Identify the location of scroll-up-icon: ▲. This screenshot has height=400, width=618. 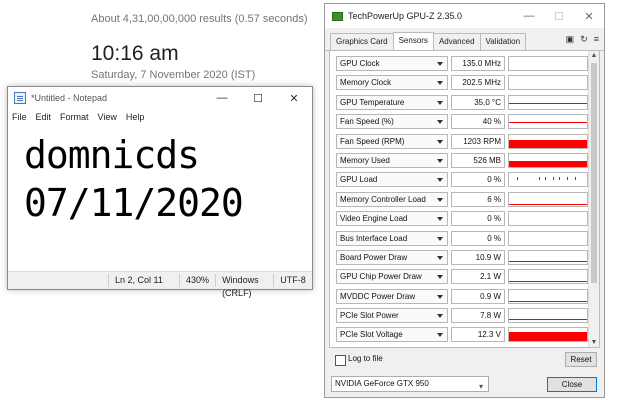
(594, 55).